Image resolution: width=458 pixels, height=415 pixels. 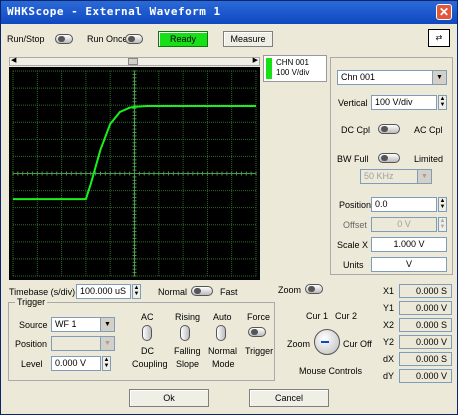 I want to click on close-icon: ✕, so click(x=444, y=12).